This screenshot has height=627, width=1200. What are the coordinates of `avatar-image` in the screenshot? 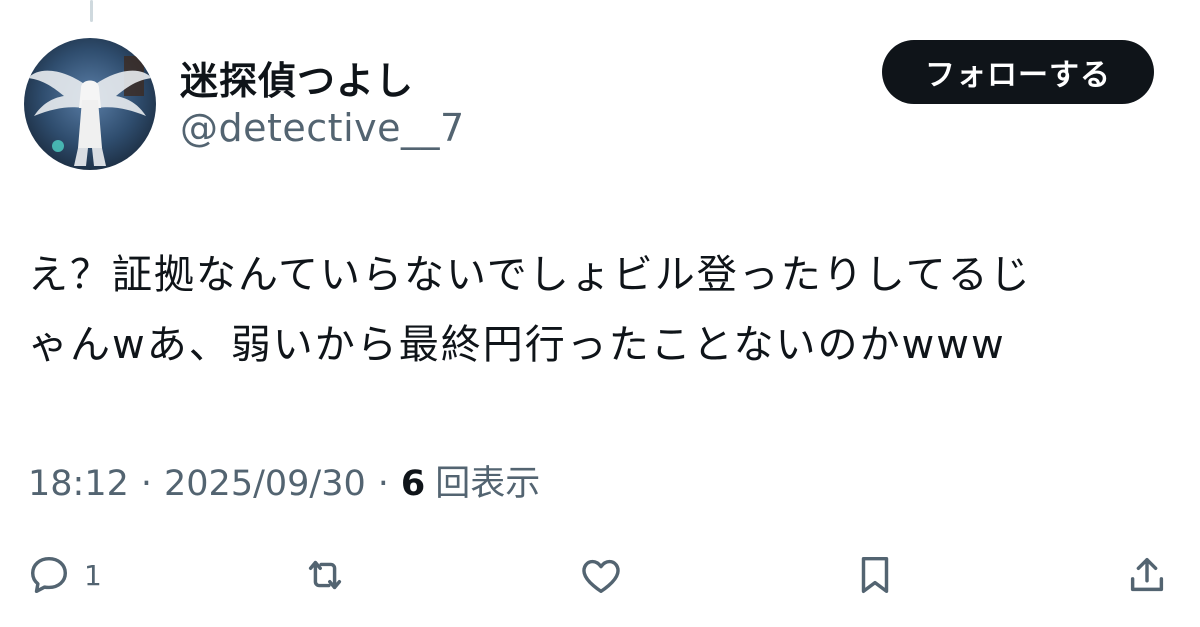 It's located at (90, 104).